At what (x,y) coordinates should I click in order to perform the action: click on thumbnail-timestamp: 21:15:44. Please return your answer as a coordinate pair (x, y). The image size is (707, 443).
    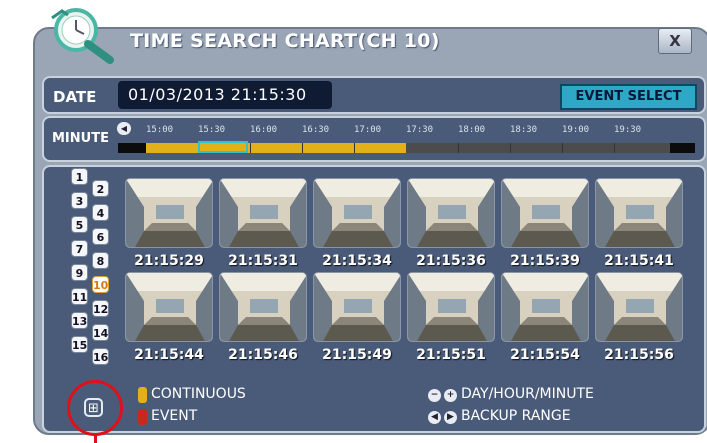
    Looking at the image, I should click on (169, 355).